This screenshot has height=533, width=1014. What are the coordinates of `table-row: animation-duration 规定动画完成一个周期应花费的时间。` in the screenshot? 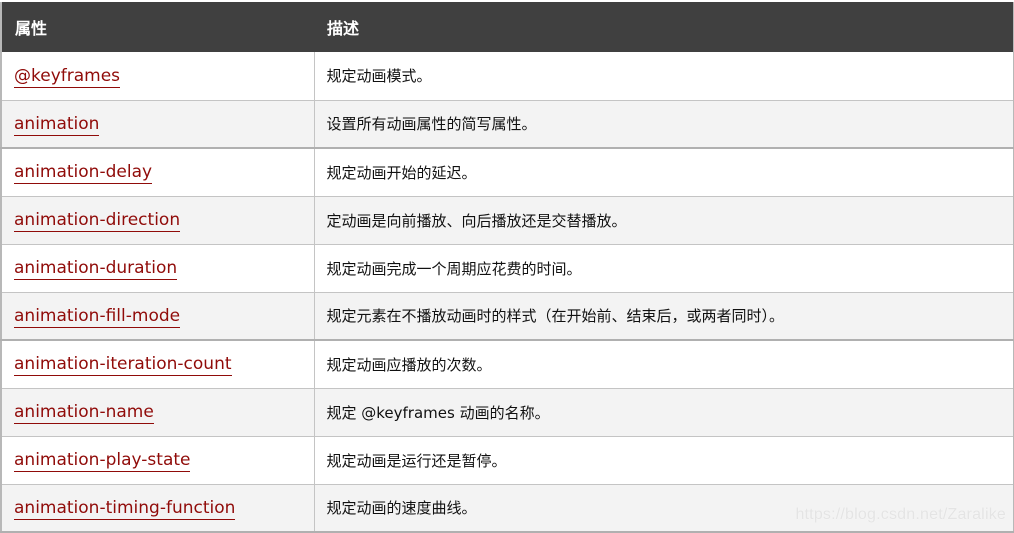 It's located at (507, 268).